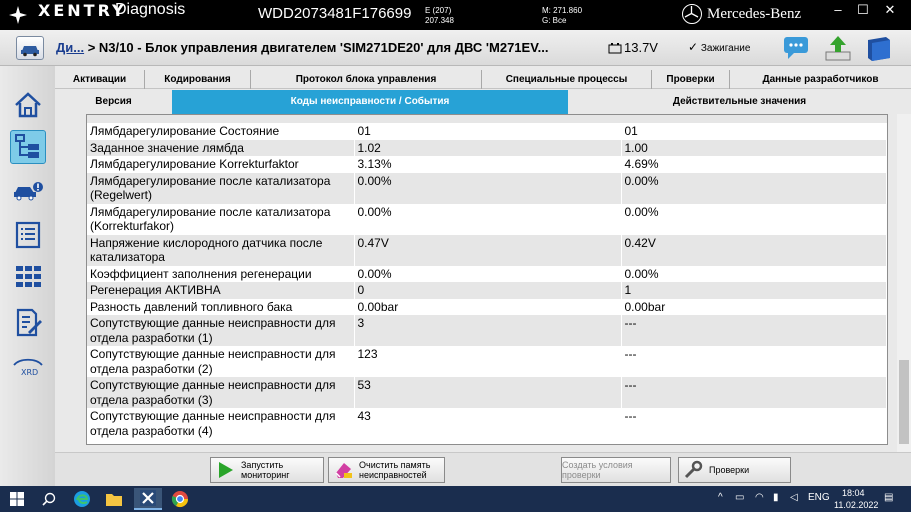 The width and height of the screenshot is (911, 512). What do you see at coordinates (335, 13) in the screenshot?
I see `vin-number: WDD2073481F176699` at bounding box center [335, 13].